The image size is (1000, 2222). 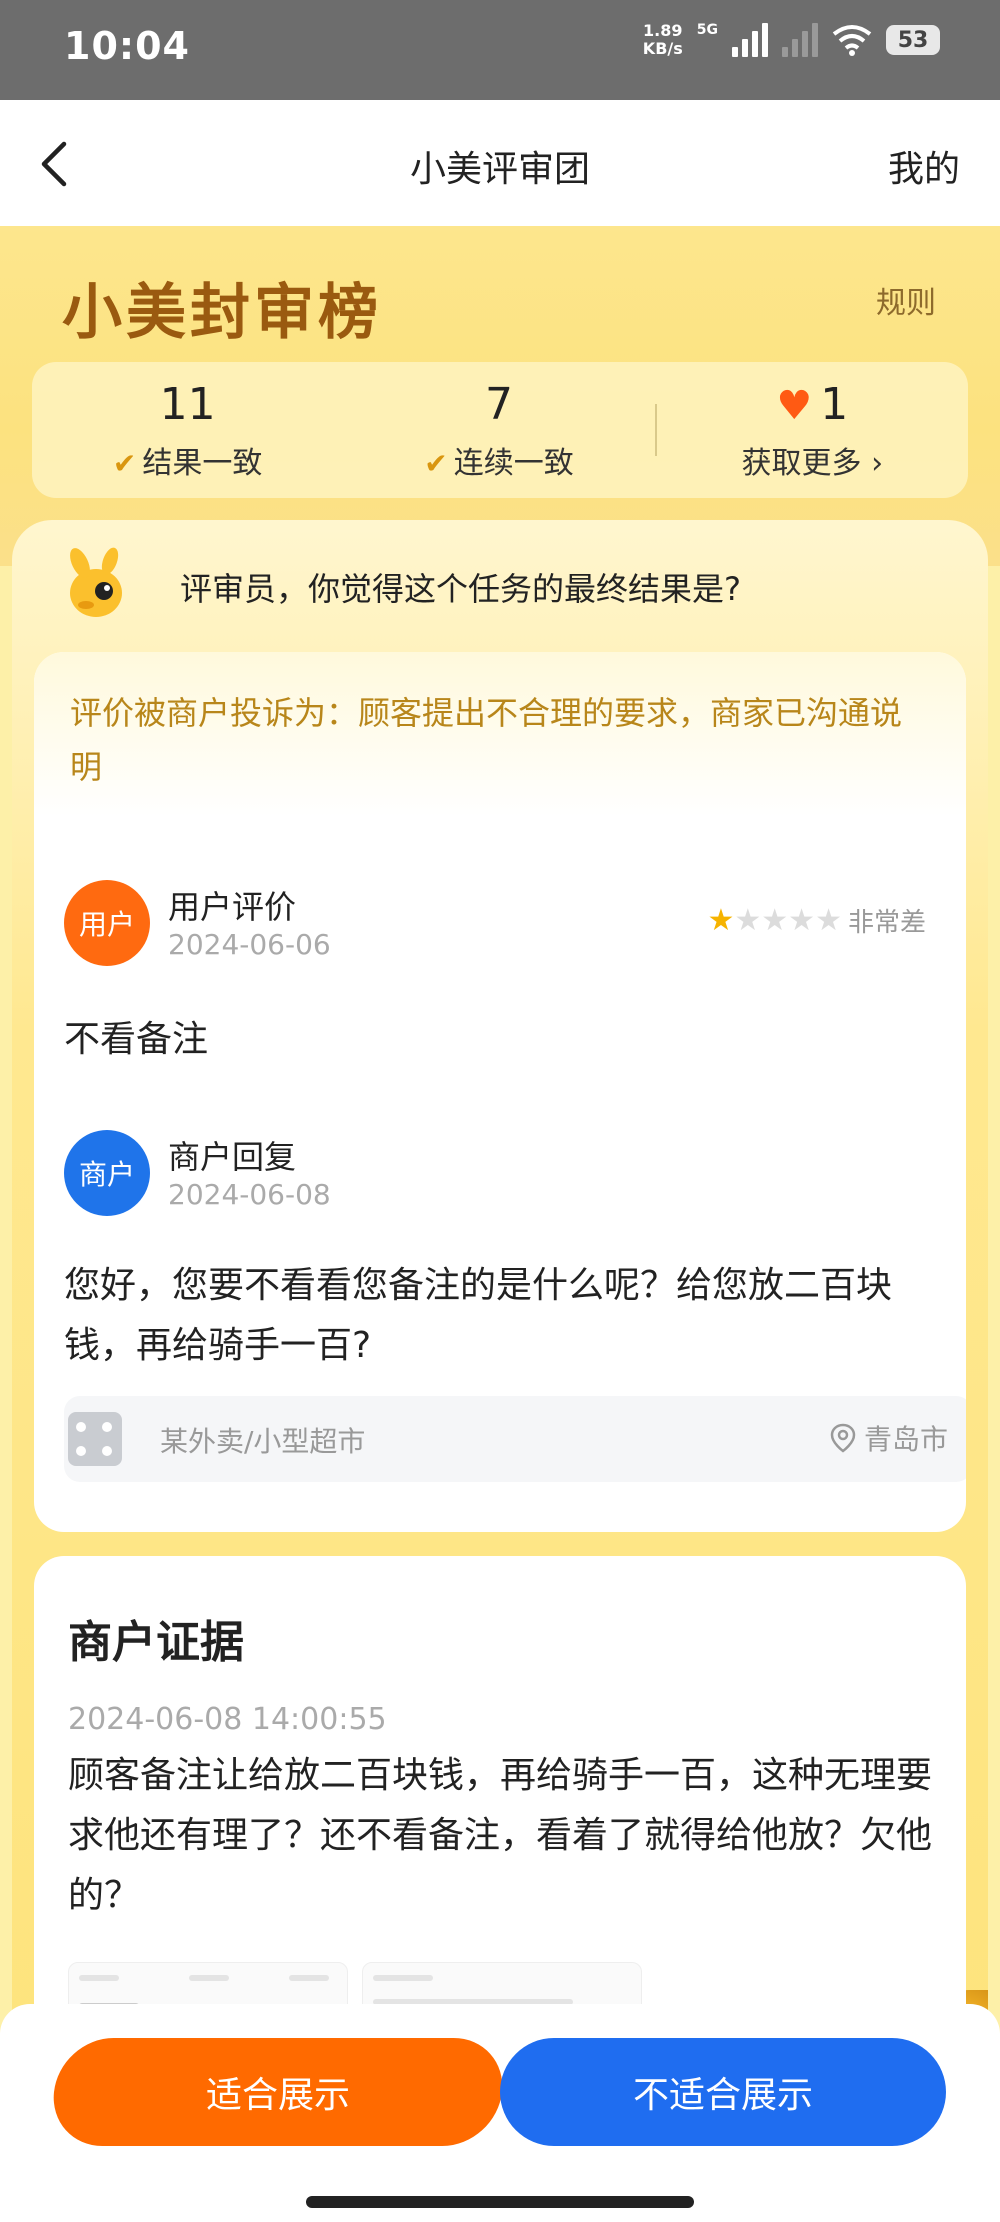 I want to click on battery-icon: 53, so click(x=913, y=40).